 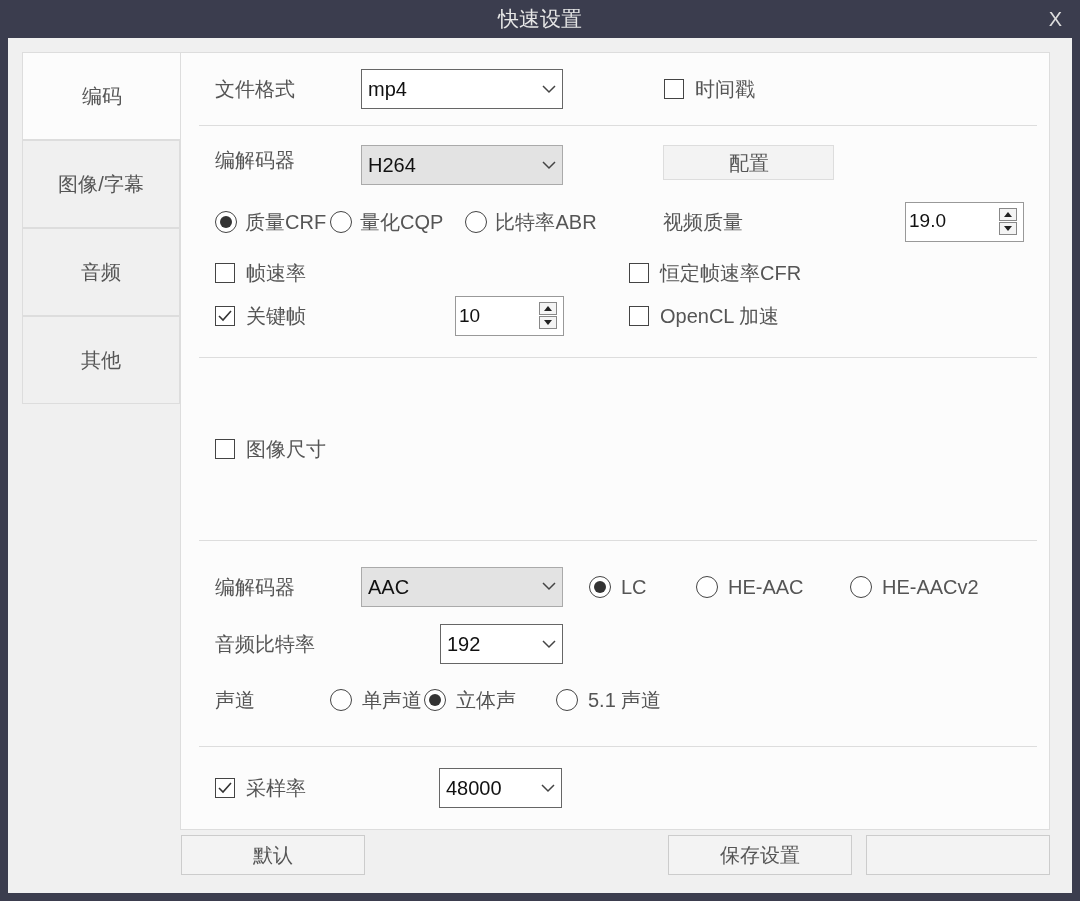 What do you see at coordinates (255, 90) in the screenshot?
I see `field-label: 文件格式` at bounding box center [255, 90].